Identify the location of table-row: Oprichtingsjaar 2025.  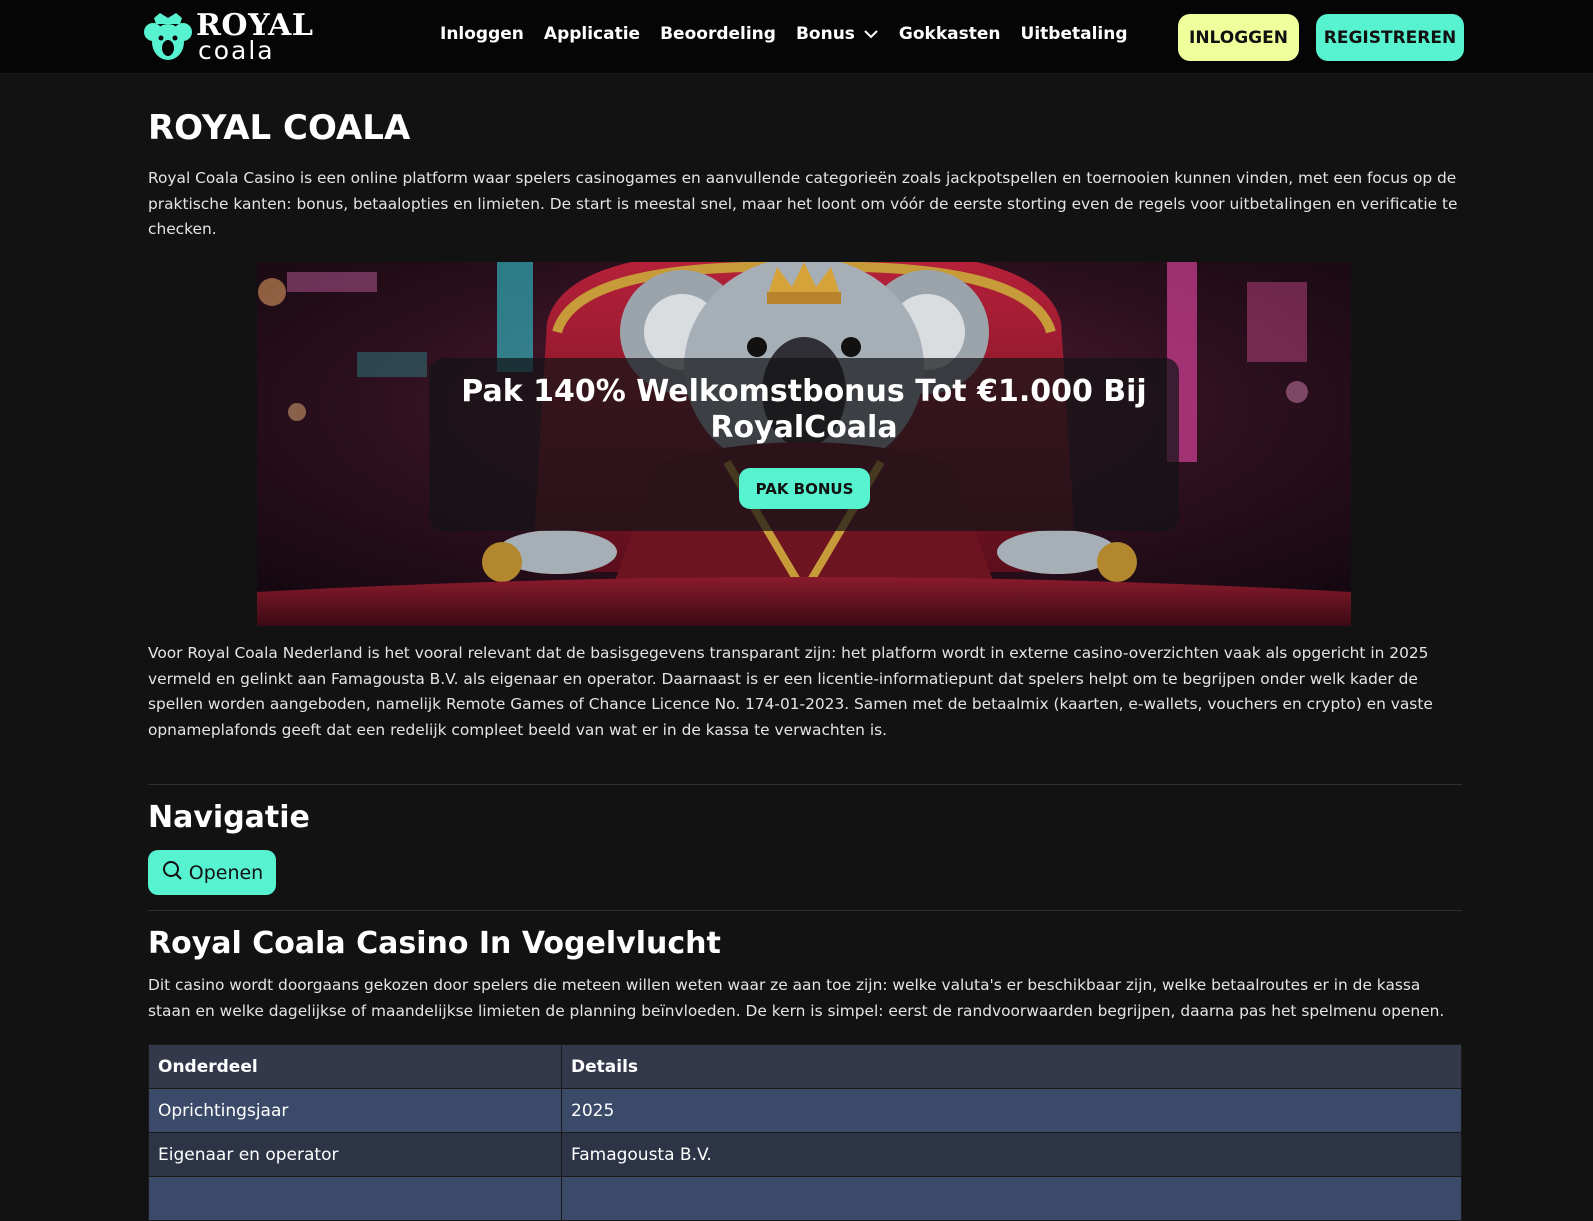
(805, 1110).